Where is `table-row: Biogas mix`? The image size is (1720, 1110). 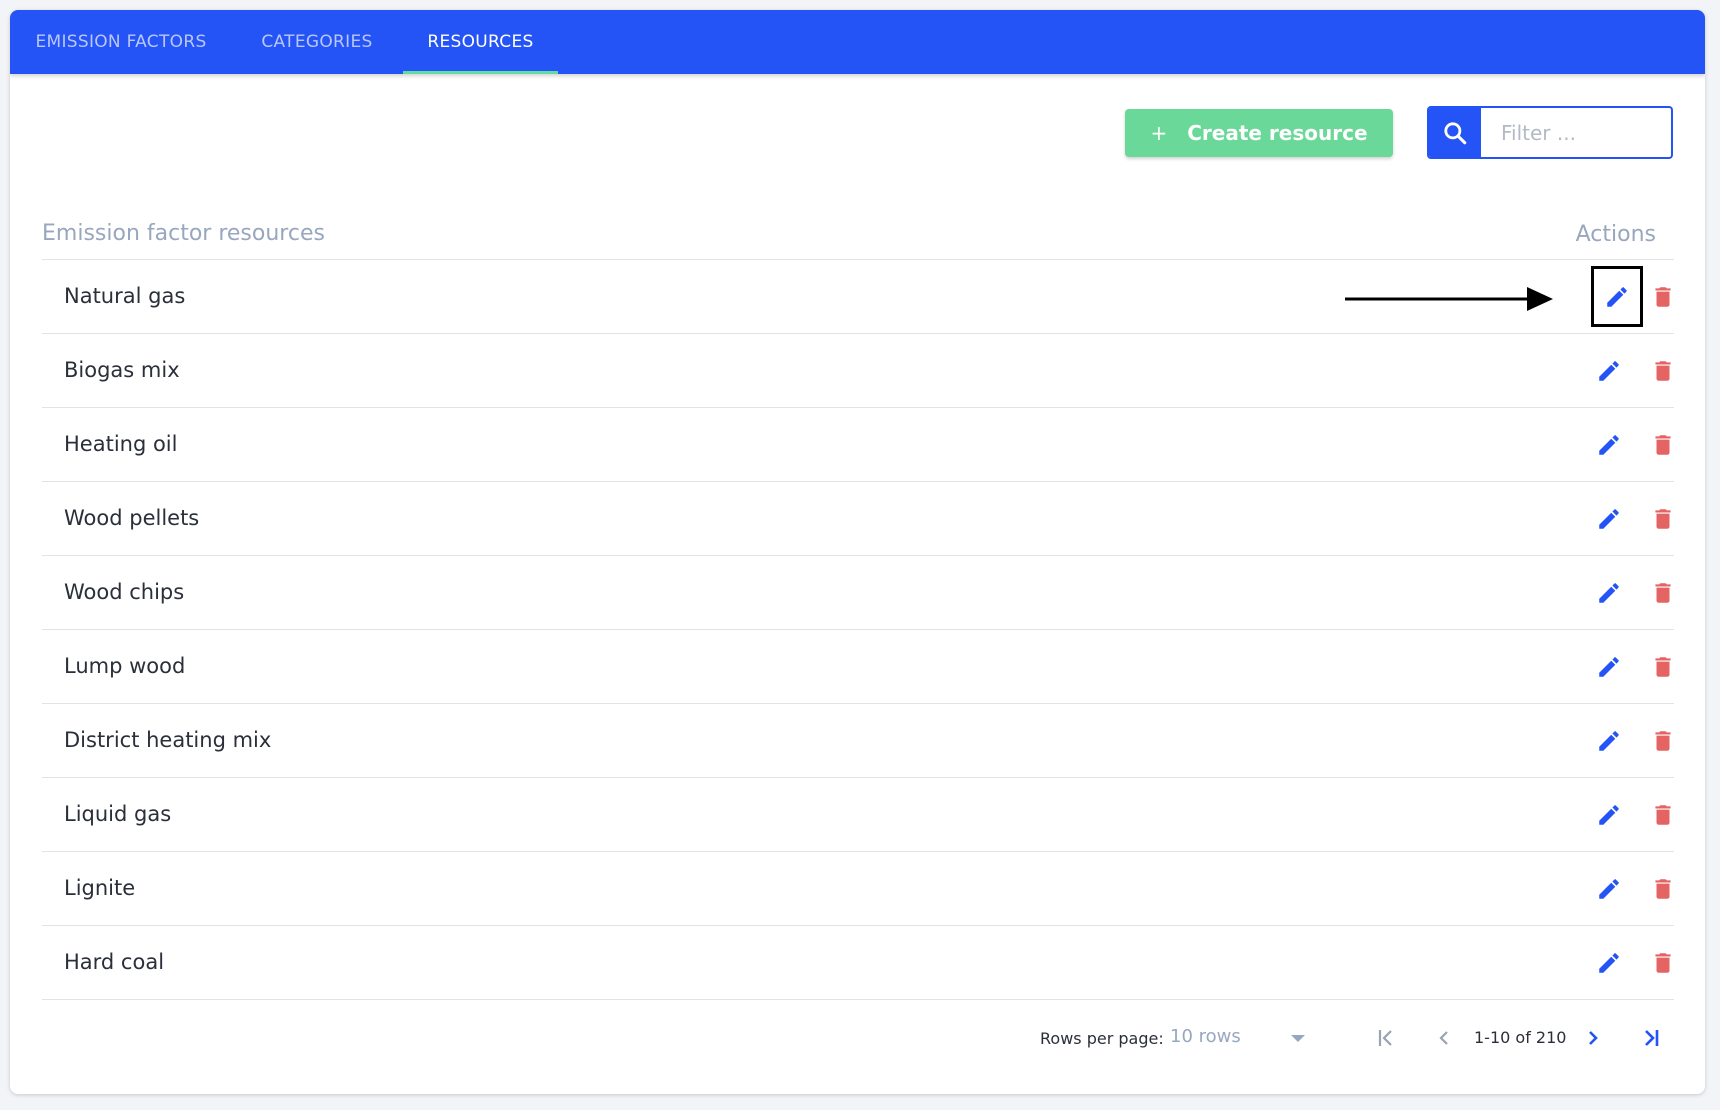 table-row: Biogas mix is located at coordinates (858, 371).